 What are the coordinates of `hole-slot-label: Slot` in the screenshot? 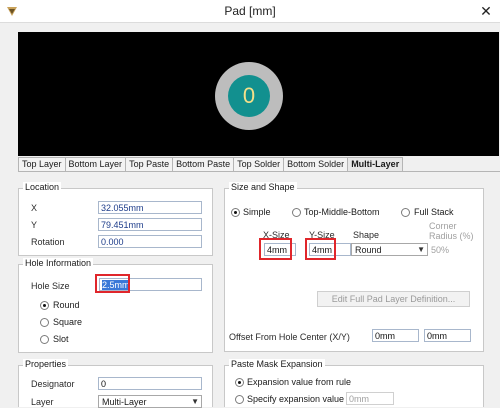 It's located at (61, 339).